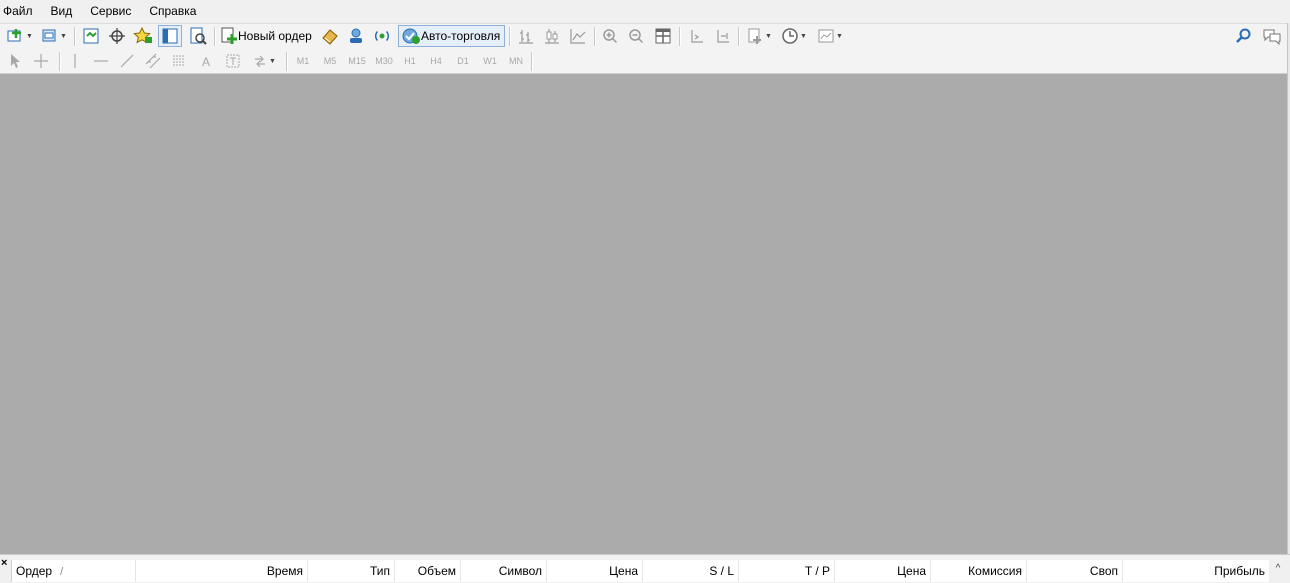 Image resolution: width=1290 pixels, height=583 pixels. I want to click on vertical-line-tool-button, so click(75, 61).